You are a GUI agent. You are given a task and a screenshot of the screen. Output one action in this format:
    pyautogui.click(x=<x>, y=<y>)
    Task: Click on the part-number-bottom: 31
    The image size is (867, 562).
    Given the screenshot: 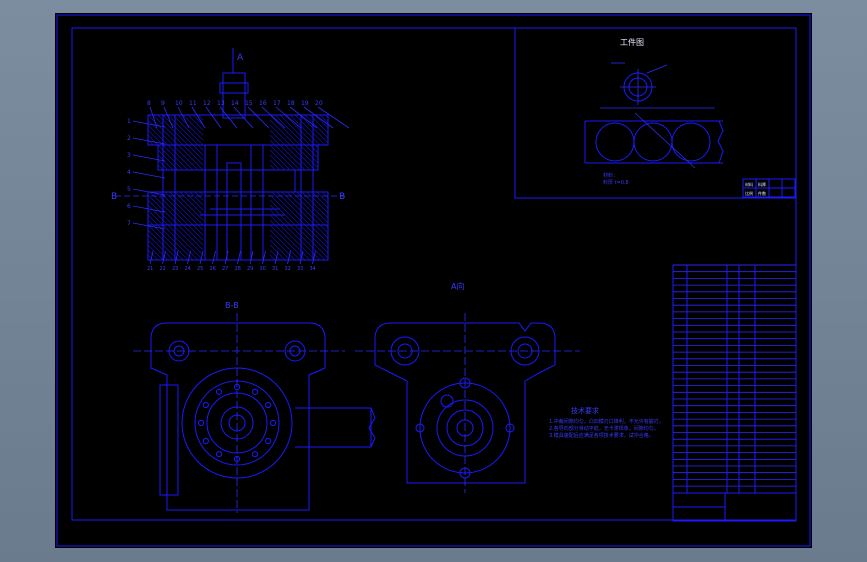 What is the action you would take?
    pyautogui.click(x=275, y=269)
    